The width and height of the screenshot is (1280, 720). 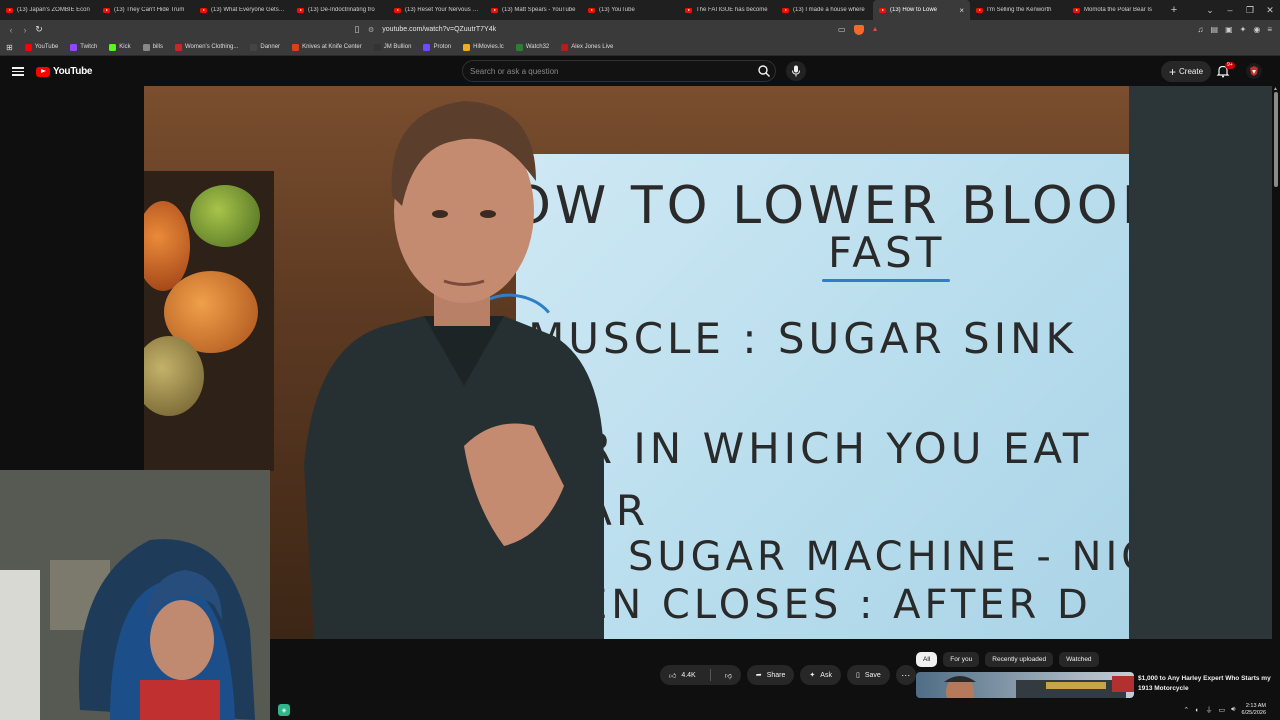 What do you see at coordinates (152, 47) in the screenshot?
I see `bookmark-item: bills` at bounding box center [152, 47].